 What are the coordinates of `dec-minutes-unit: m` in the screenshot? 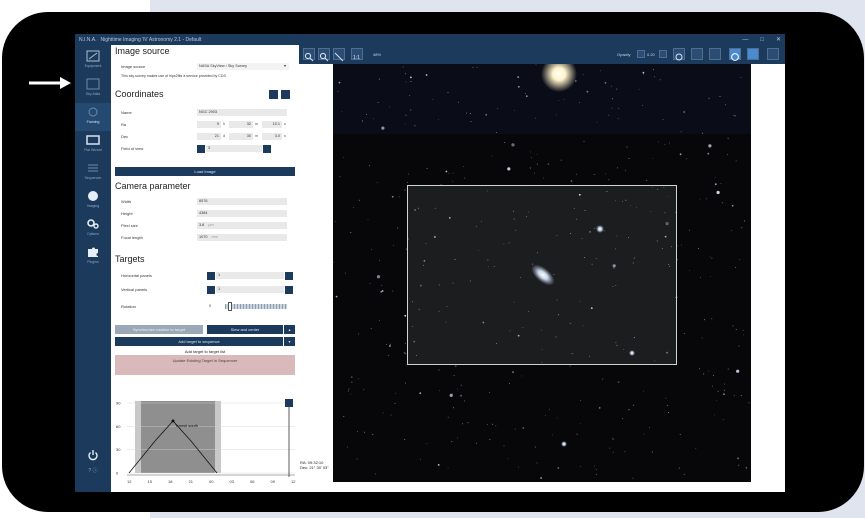 It's located at (257, 136).